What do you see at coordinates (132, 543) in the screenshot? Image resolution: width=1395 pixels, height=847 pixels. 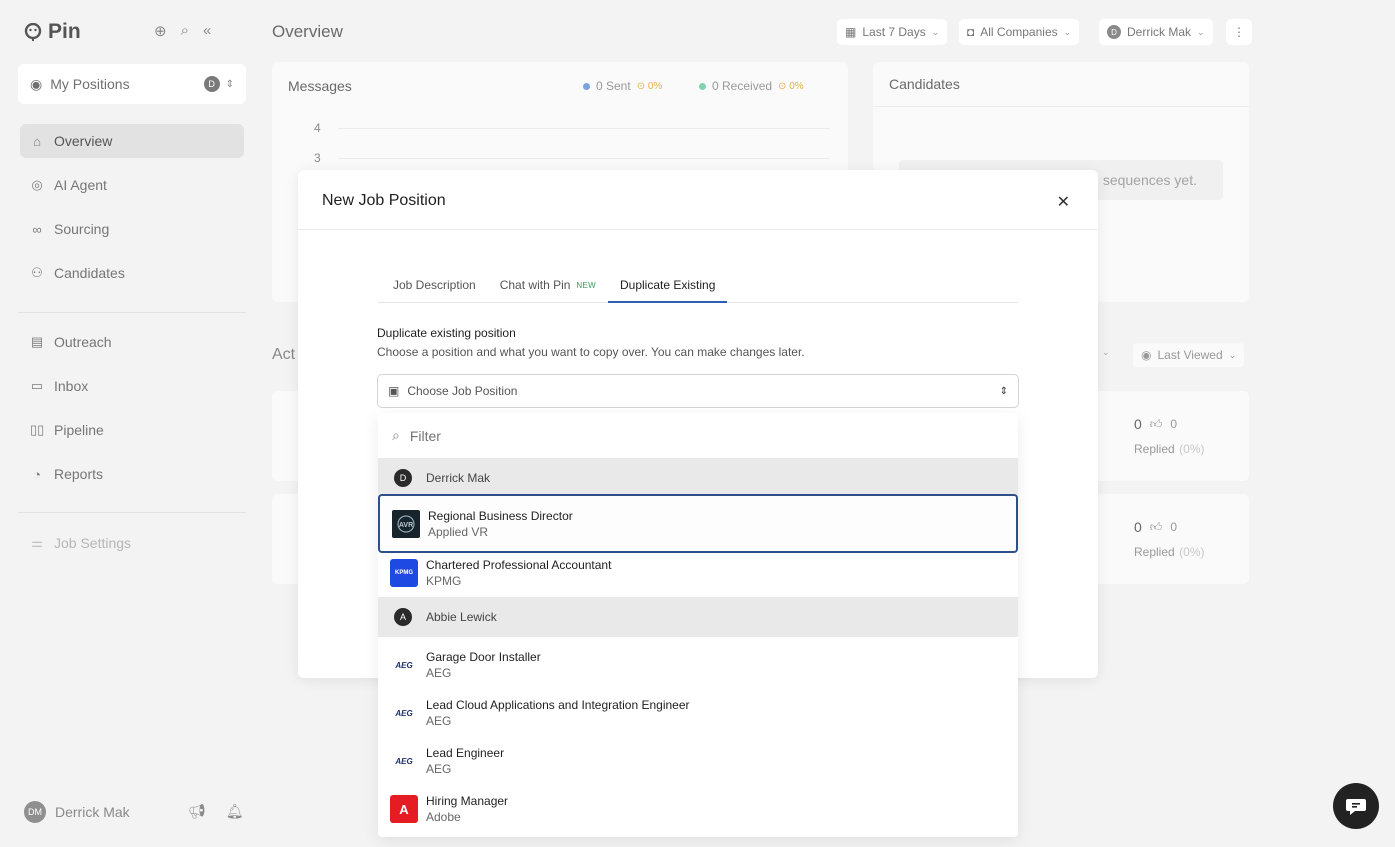 I see `sidebar-item-job-settings: ⚌ Job Settings` at bounding box center [132, 543].